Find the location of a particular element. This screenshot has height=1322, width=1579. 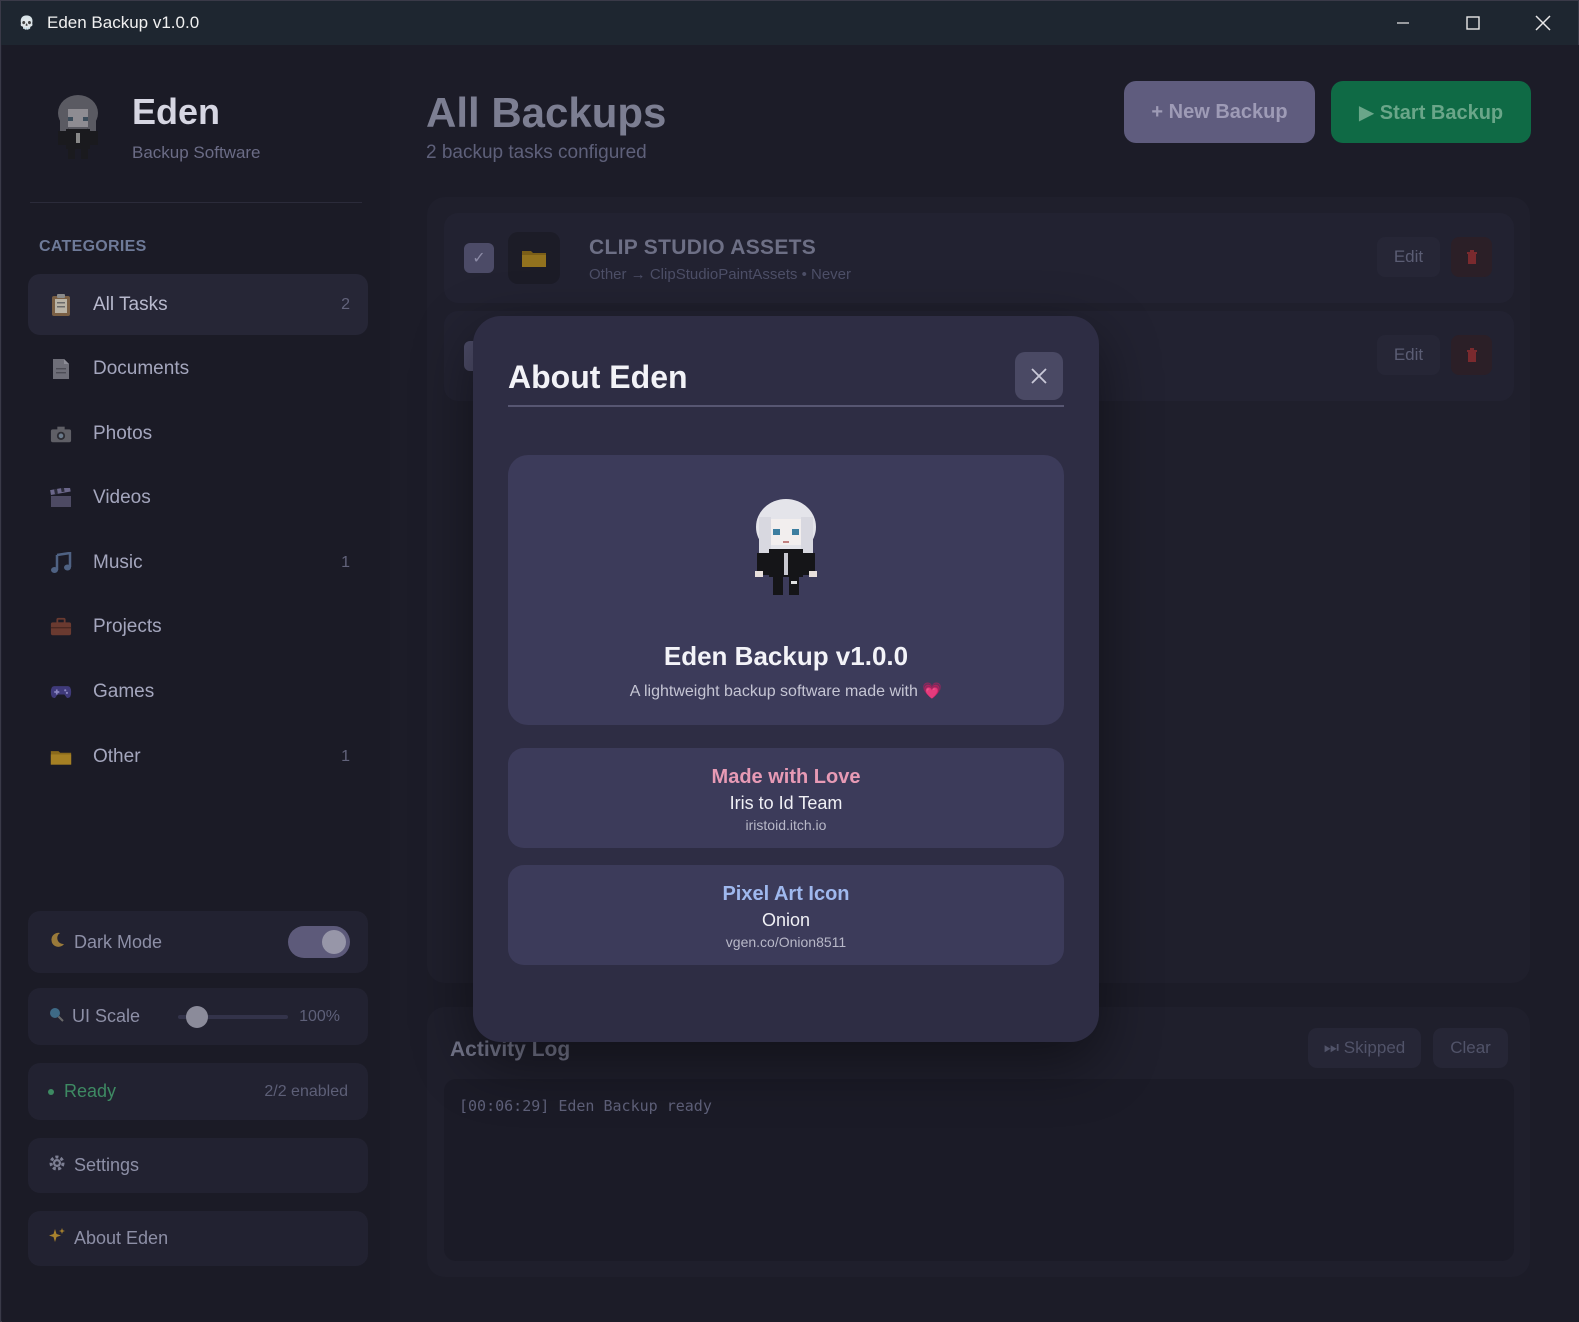

status-dot-icon is located at coordinates (51, 1091).